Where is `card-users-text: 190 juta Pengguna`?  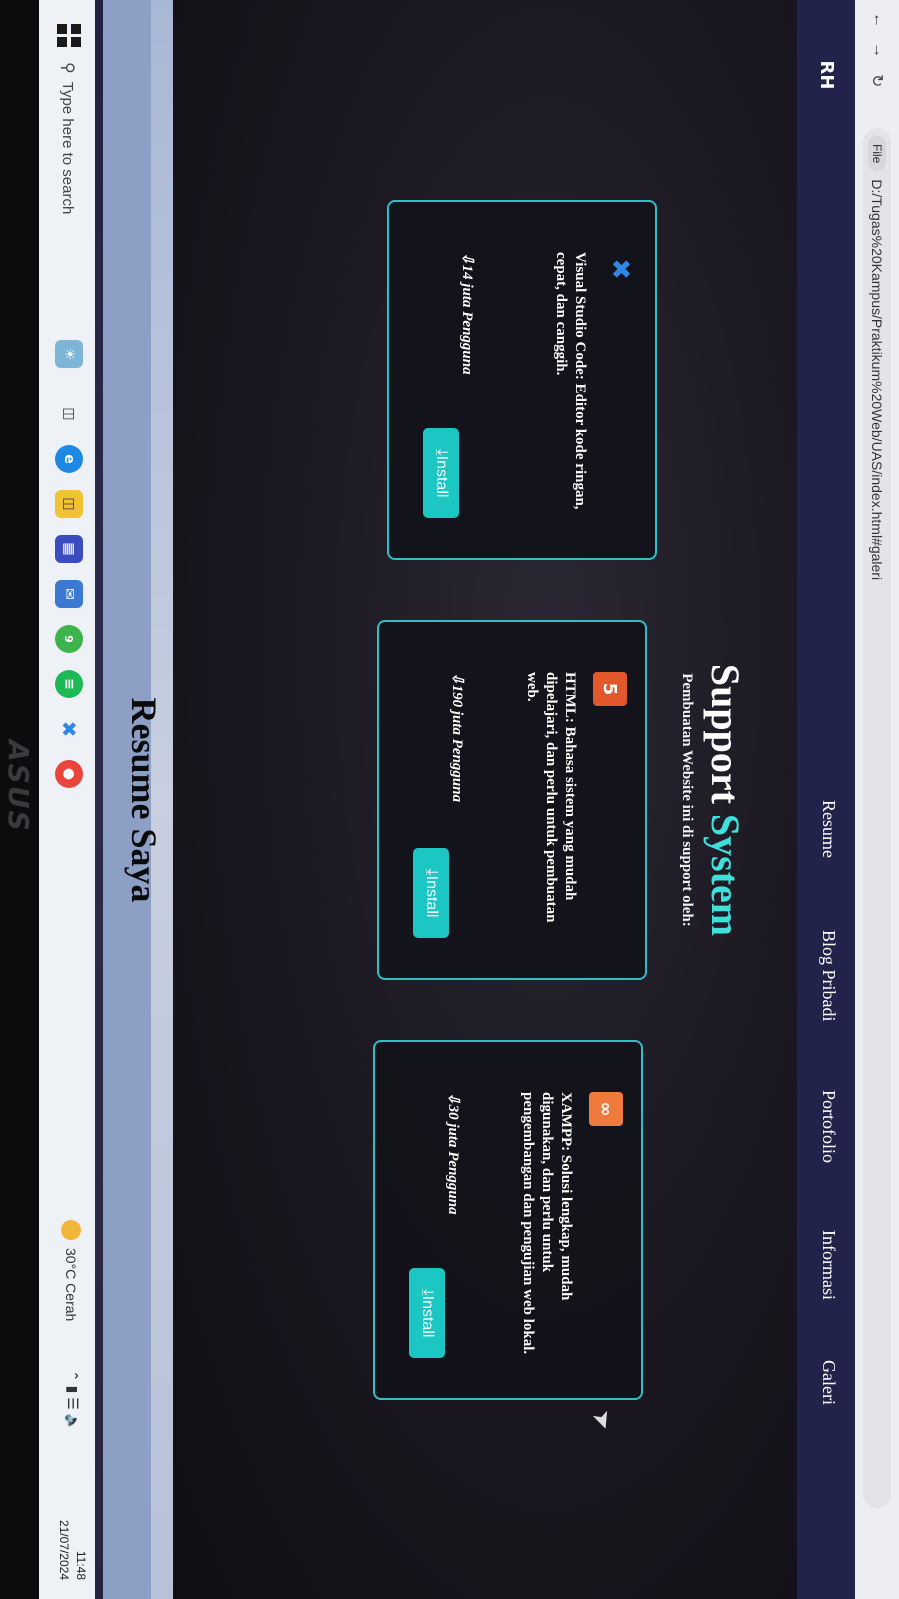 card-users-text: 190 juta Pengguna is located at coordinates (457, 743).